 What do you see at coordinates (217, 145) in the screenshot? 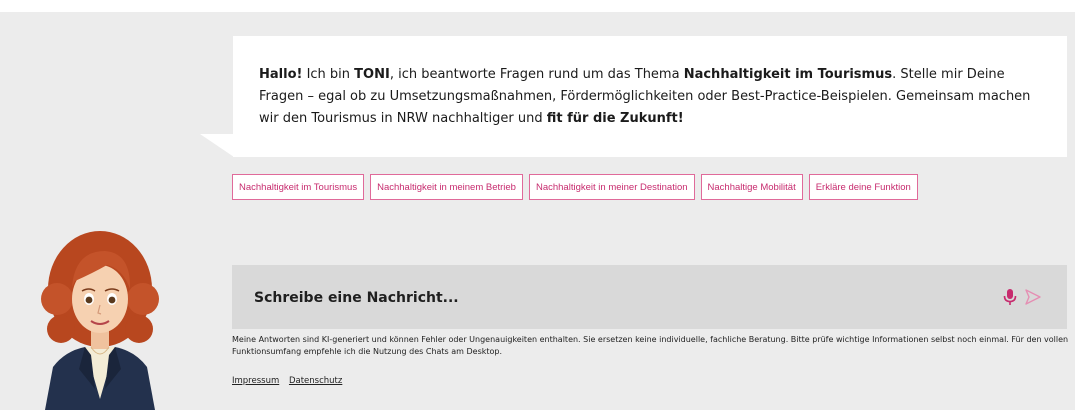
I see `bubble-tail` at bounding box center [217, 145].